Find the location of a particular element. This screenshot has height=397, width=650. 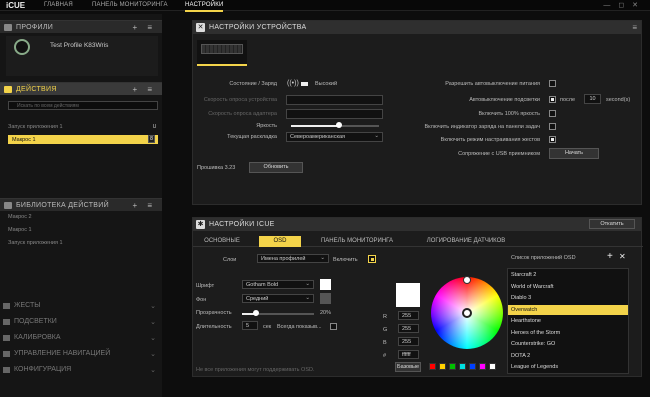

nav-settings: НАСТРОЙКИ is located at coordinates (204, 7).